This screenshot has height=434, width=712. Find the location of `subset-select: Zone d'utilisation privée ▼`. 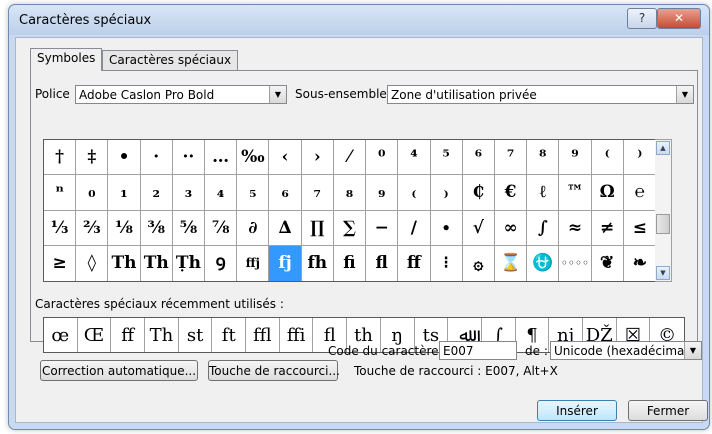

subset-select: Zone d'utilisation privée ▼ is located at coordinates (540, 94).